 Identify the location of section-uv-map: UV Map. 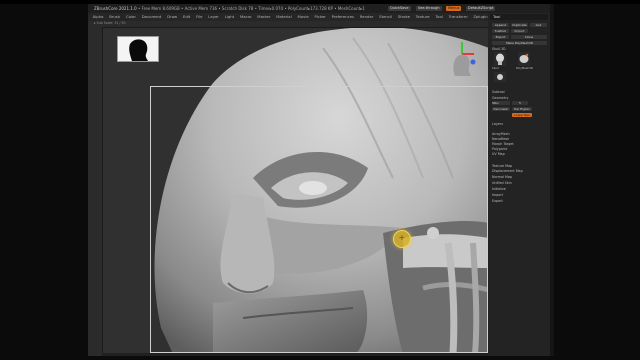
(498, 154).